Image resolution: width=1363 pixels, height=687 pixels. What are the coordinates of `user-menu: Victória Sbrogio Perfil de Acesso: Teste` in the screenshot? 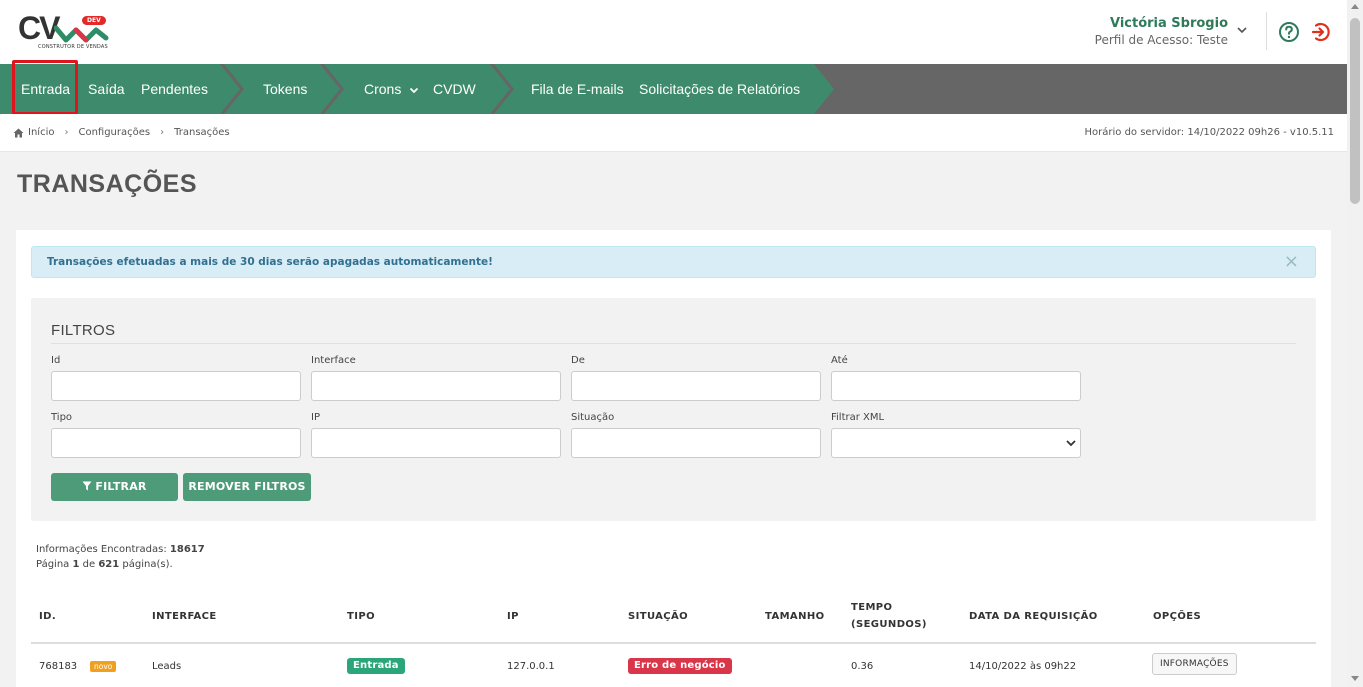 It's located at (1161, 32).